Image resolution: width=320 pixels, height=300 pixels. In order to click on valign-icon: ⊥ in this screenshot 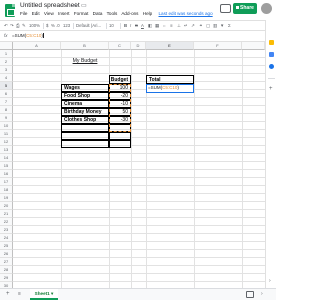, I will do `click(179, 26)`.